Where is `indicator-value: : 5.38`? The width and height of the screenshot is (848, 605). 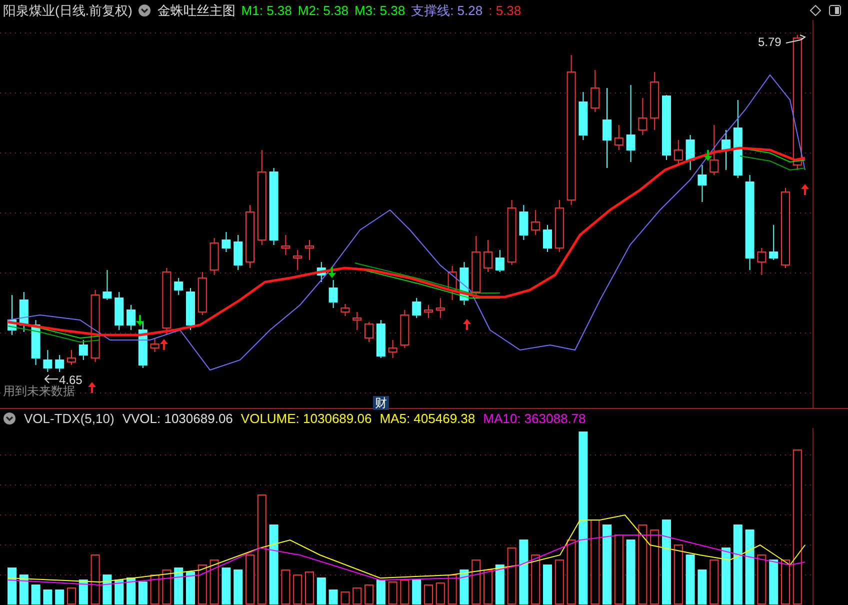 indicator-value: : 5.38 is located at coordinates (505, 10).